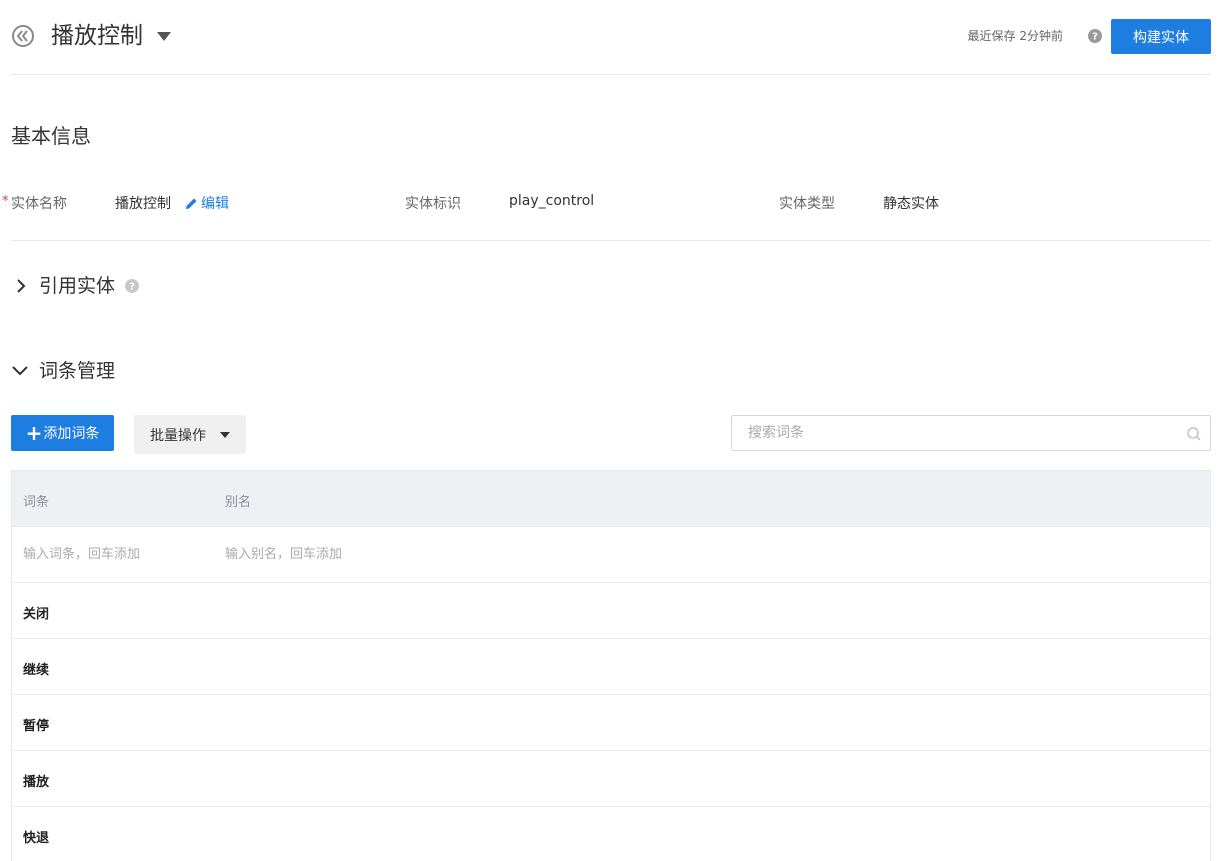 The height and width of the screenshot is (861, 1222). I want to click on term-cell: 播放, so click(36, 782).